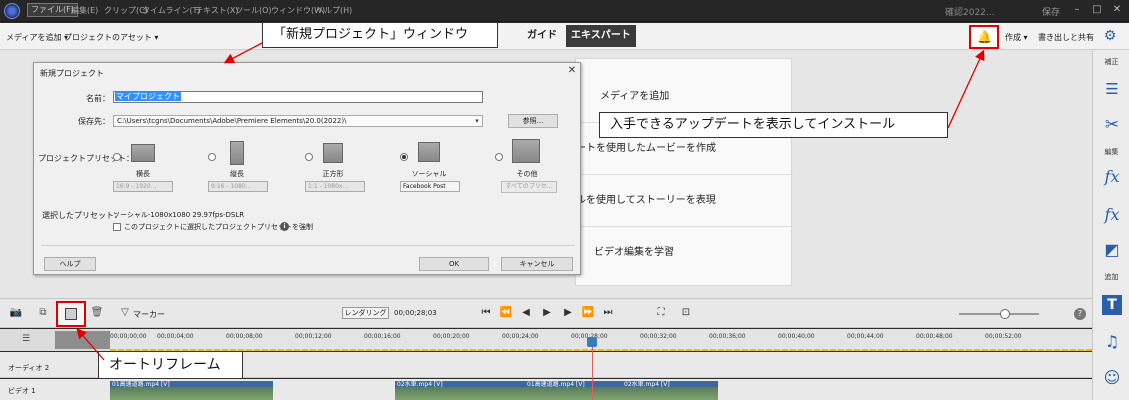 This screenshot has width=1129, height=400. I want to click on menu-text: テキスト(X), so click(216, 10).